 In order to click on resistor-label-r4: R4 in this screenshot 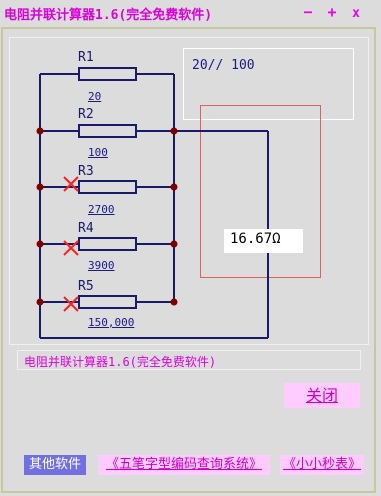, I will do `click(86, 228)`.